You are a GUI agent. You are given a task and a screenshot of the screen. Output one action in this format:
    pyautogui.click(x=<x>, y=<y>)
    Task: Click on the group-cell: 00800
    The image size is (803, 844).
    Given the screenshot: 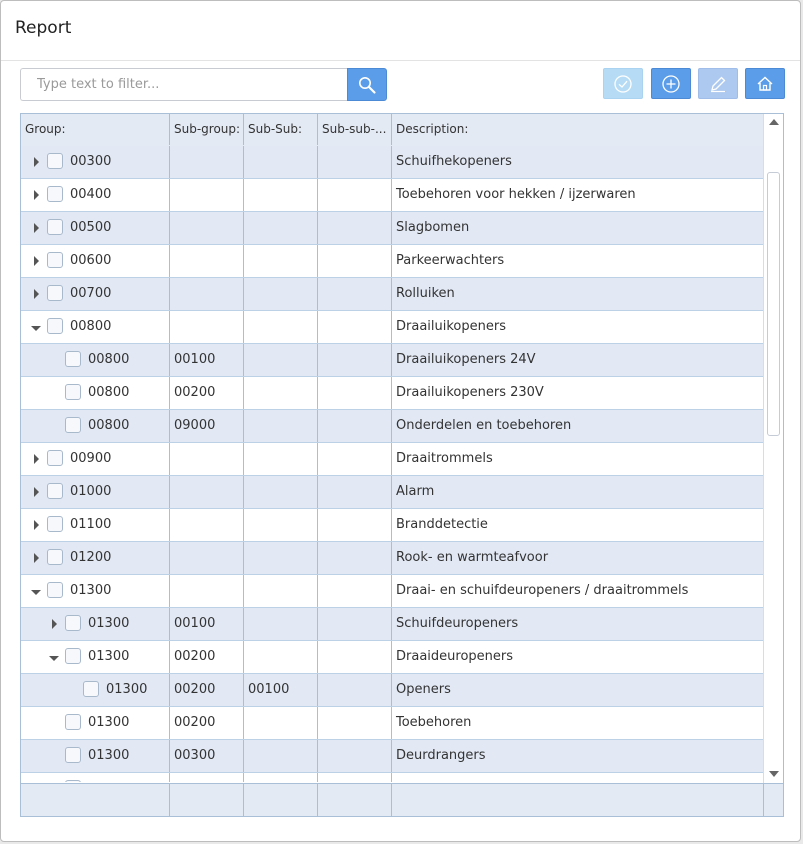 What is the action you would take?
    pyautogui.click(x=95, y=393)
    